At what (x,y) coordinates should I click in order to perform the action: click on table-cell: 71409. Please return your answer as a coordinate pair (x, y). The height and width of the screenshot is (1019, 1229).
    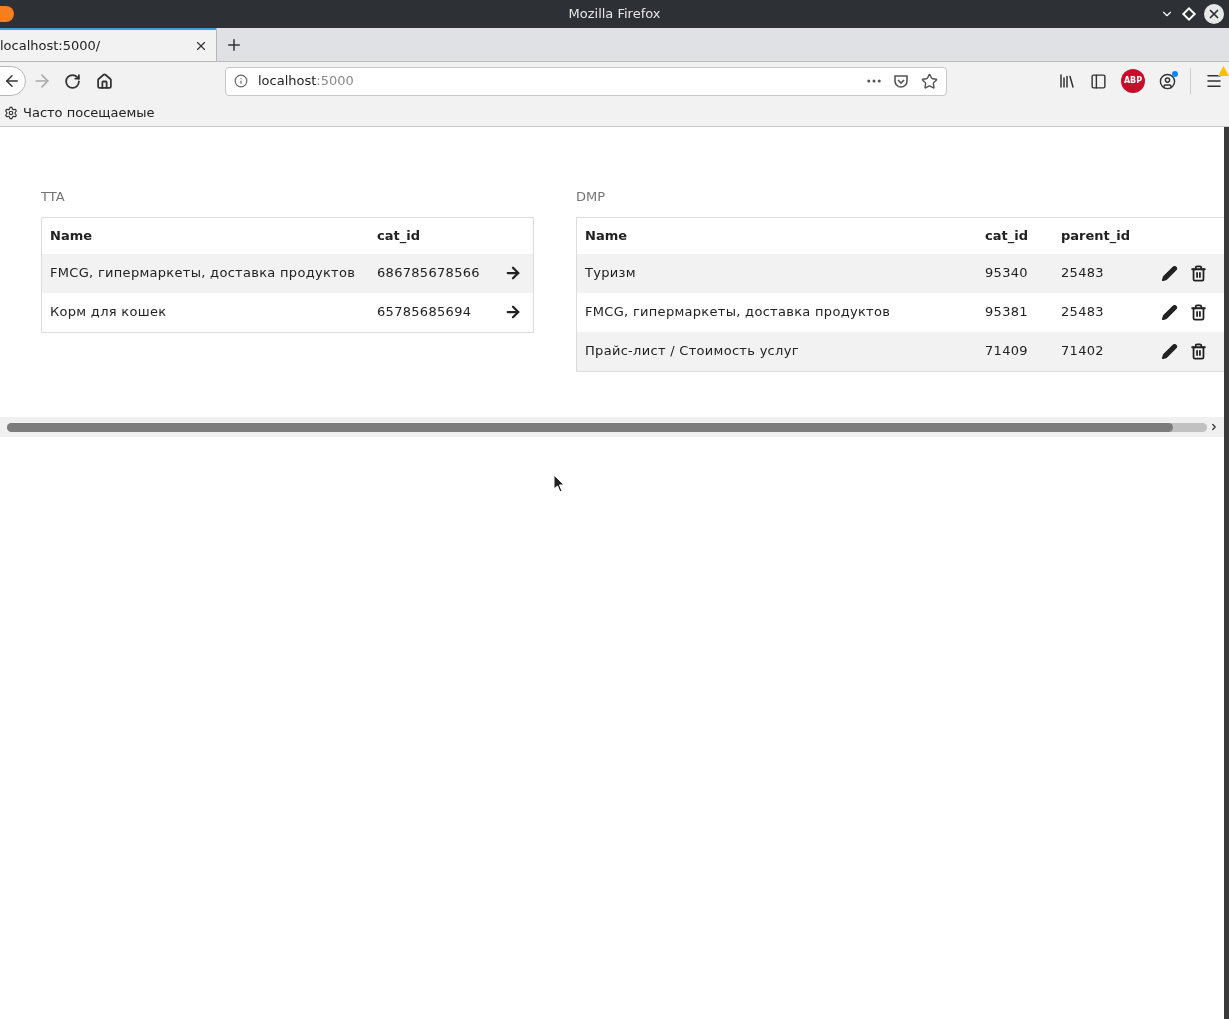
    Looking at the image, I should click on (1006, 351).